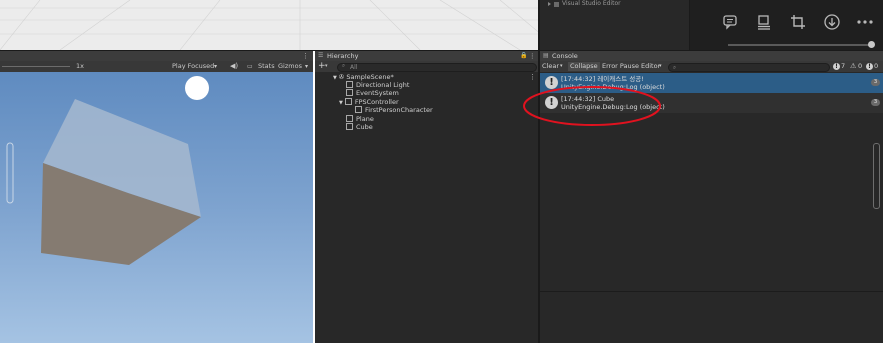 This screenshot has width=883, height=343. I want to click on warning-count: 0, so click(860, 66).